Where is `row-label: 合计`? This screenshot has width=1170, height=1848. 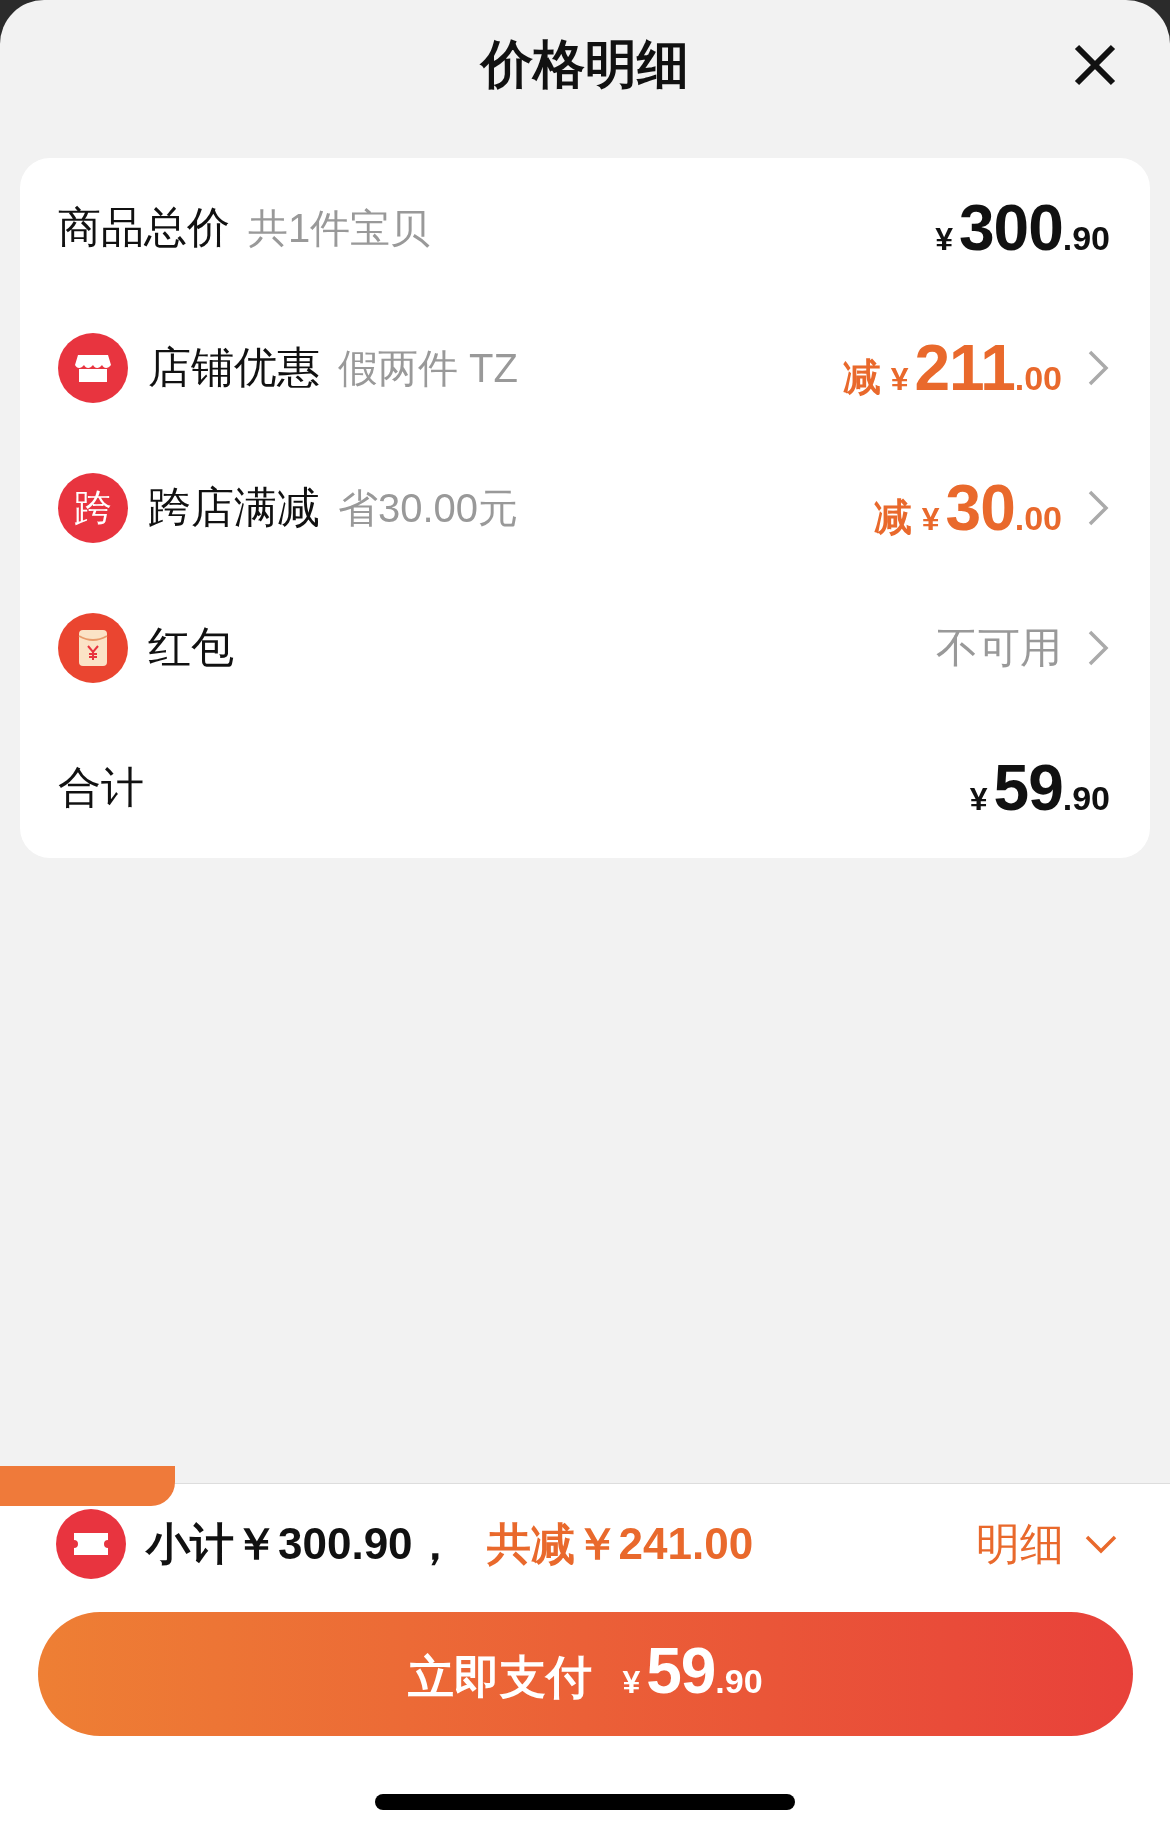
row-label: 合计 is located at coordinates (101, 787).